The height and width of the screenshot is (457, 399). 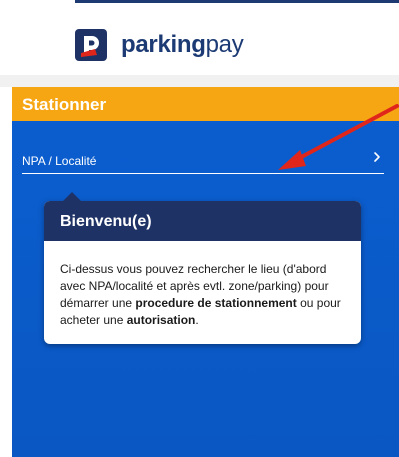 What do you see at coordinates (216, 303) in the screenshot?
I see `tooltip-bold-procedure: procedure de stationnement` at bounding box center [216, 303].